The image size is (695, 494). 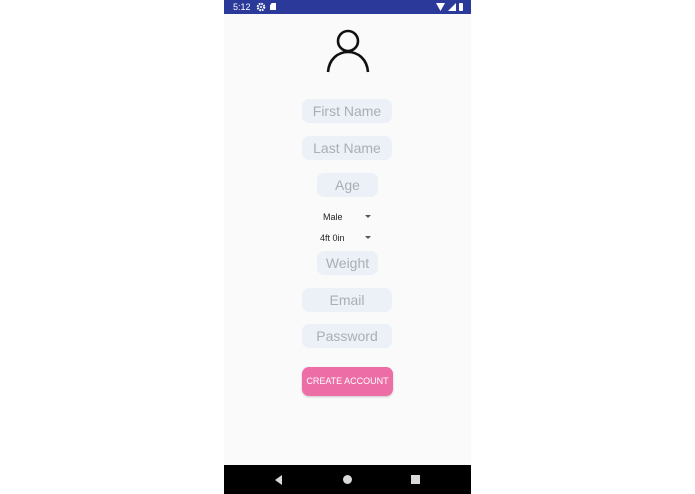 What do you see at coordinates (461, 7) in the screenshot?
I see `battery-icon` at bounding box center [461, 7].